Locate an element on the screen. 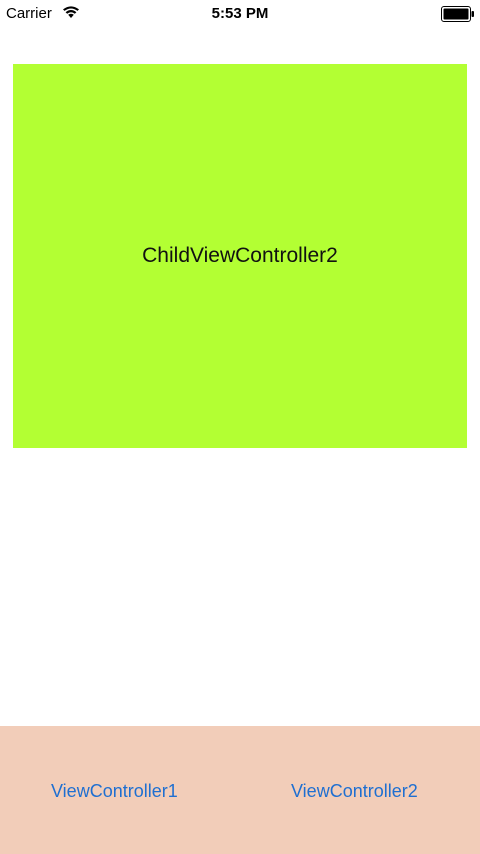 This screenshot has height=854, width=480. view-controller-2-button: ViewController2 is located at coordinates (354, 791).